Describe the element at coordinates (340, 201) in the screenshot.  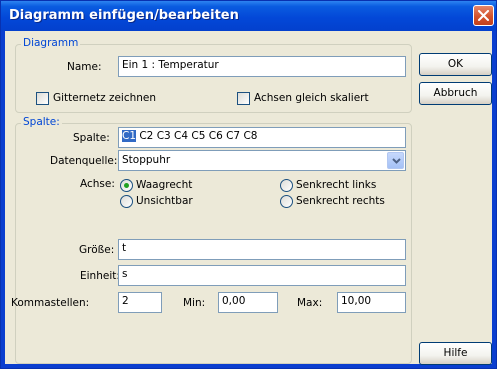
I see `axis-senkrecht-rechts-label: Senkrecht rechts` at that location.